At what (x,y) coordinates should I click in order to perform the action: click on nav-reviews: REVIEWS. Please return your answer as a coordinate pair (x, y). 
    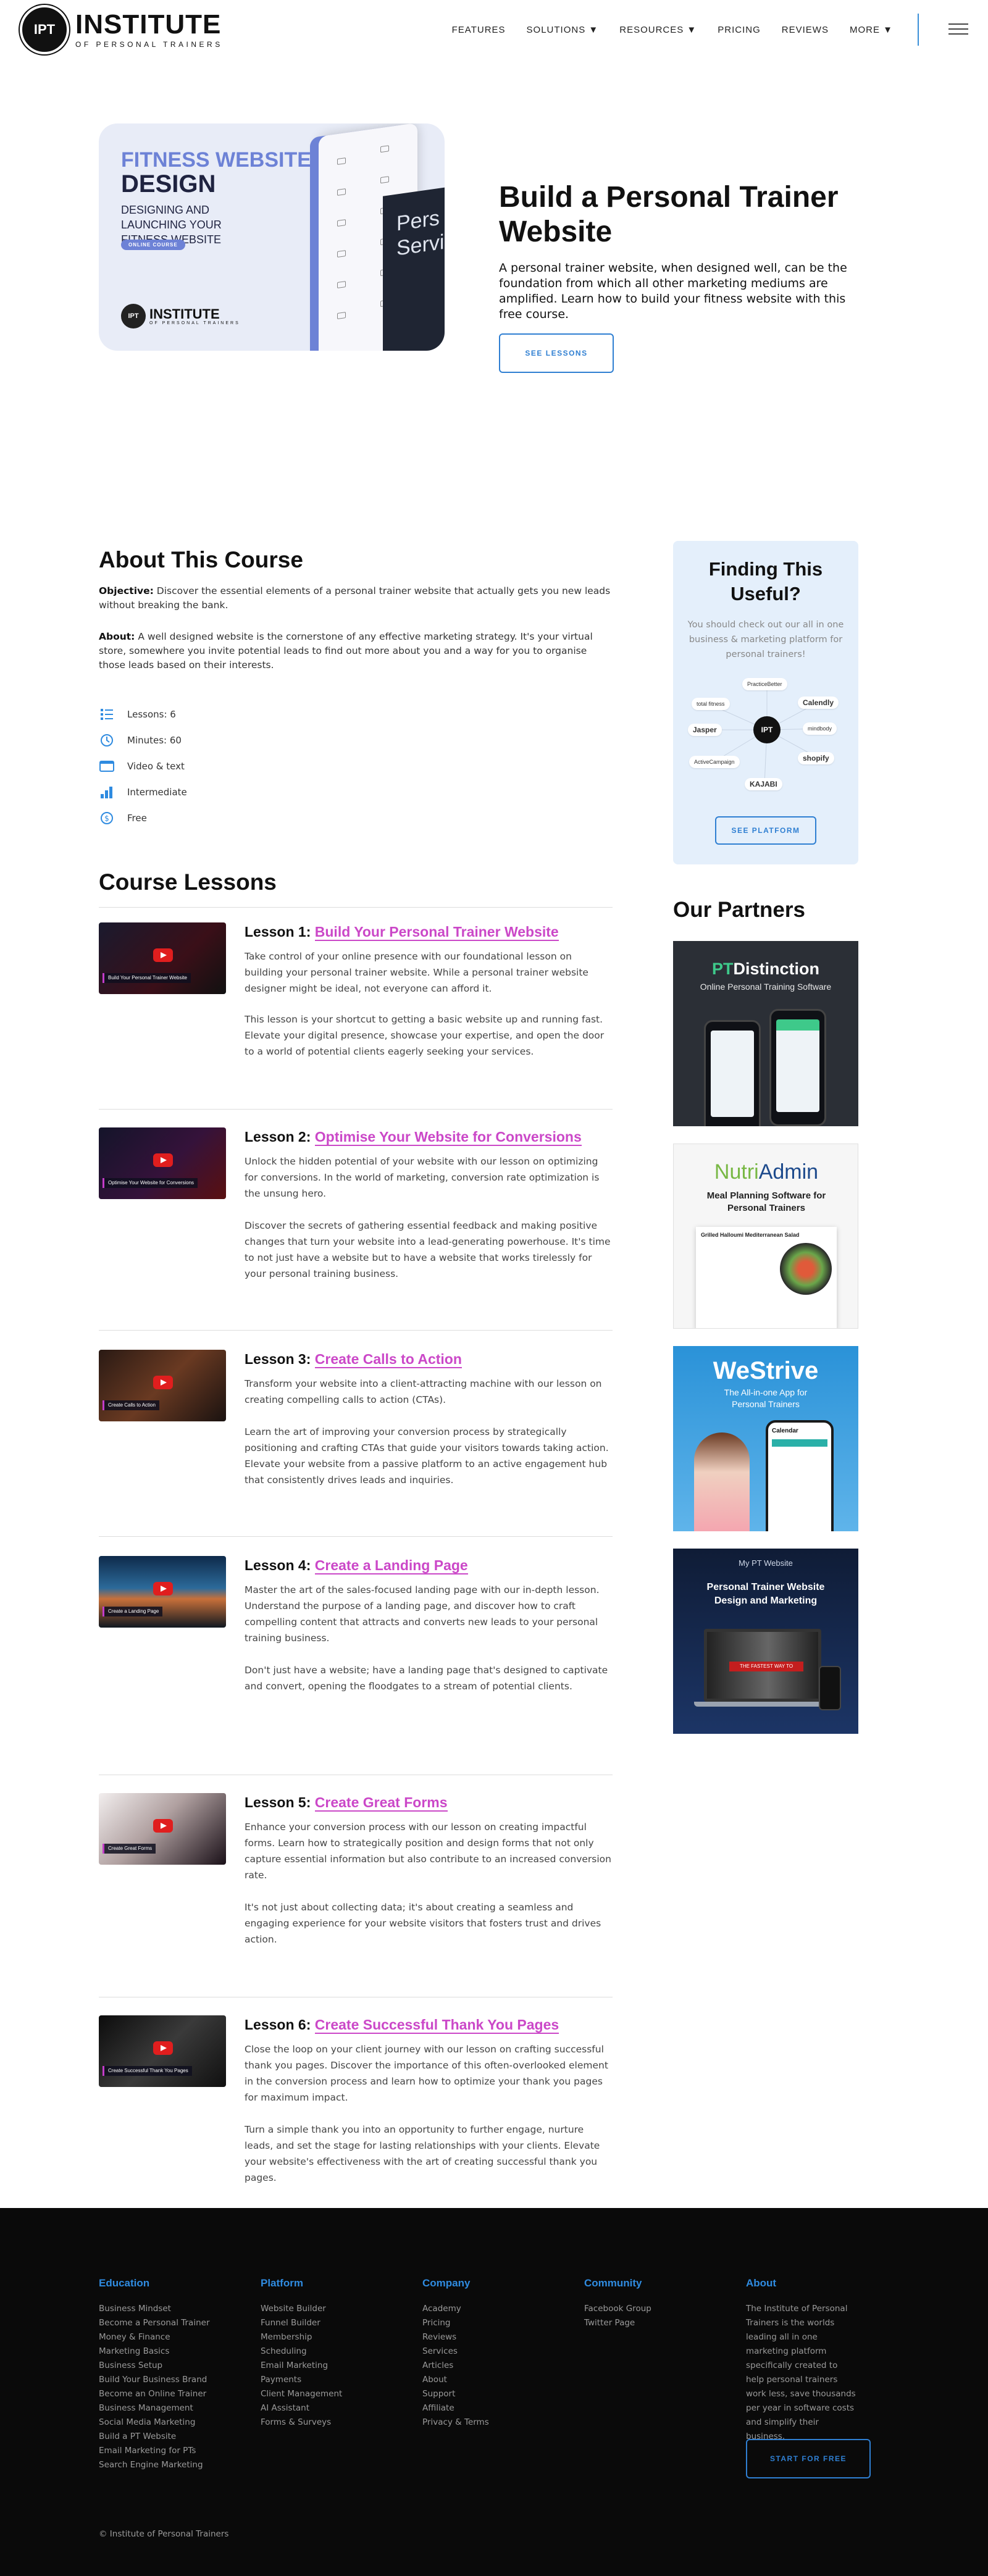
    Looking at the image, I should click on (806, 30).